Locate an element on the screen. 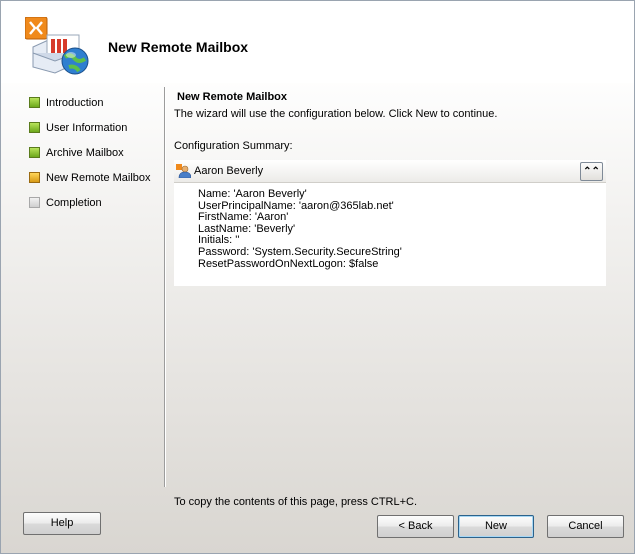  summary-line: Password: 'System.Security.SecureString' is located at coordinates (300, 251).